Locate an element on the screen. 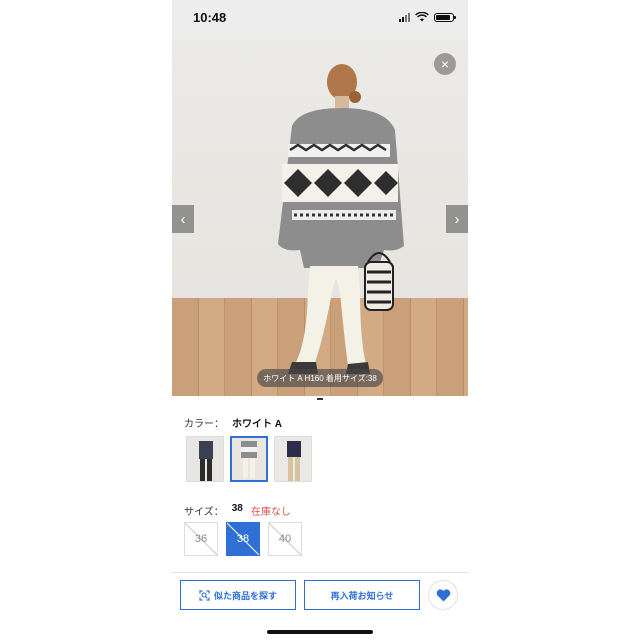 The image size is (640, 640). previous-image-button: ‹ is located at coordinates (183, 219).